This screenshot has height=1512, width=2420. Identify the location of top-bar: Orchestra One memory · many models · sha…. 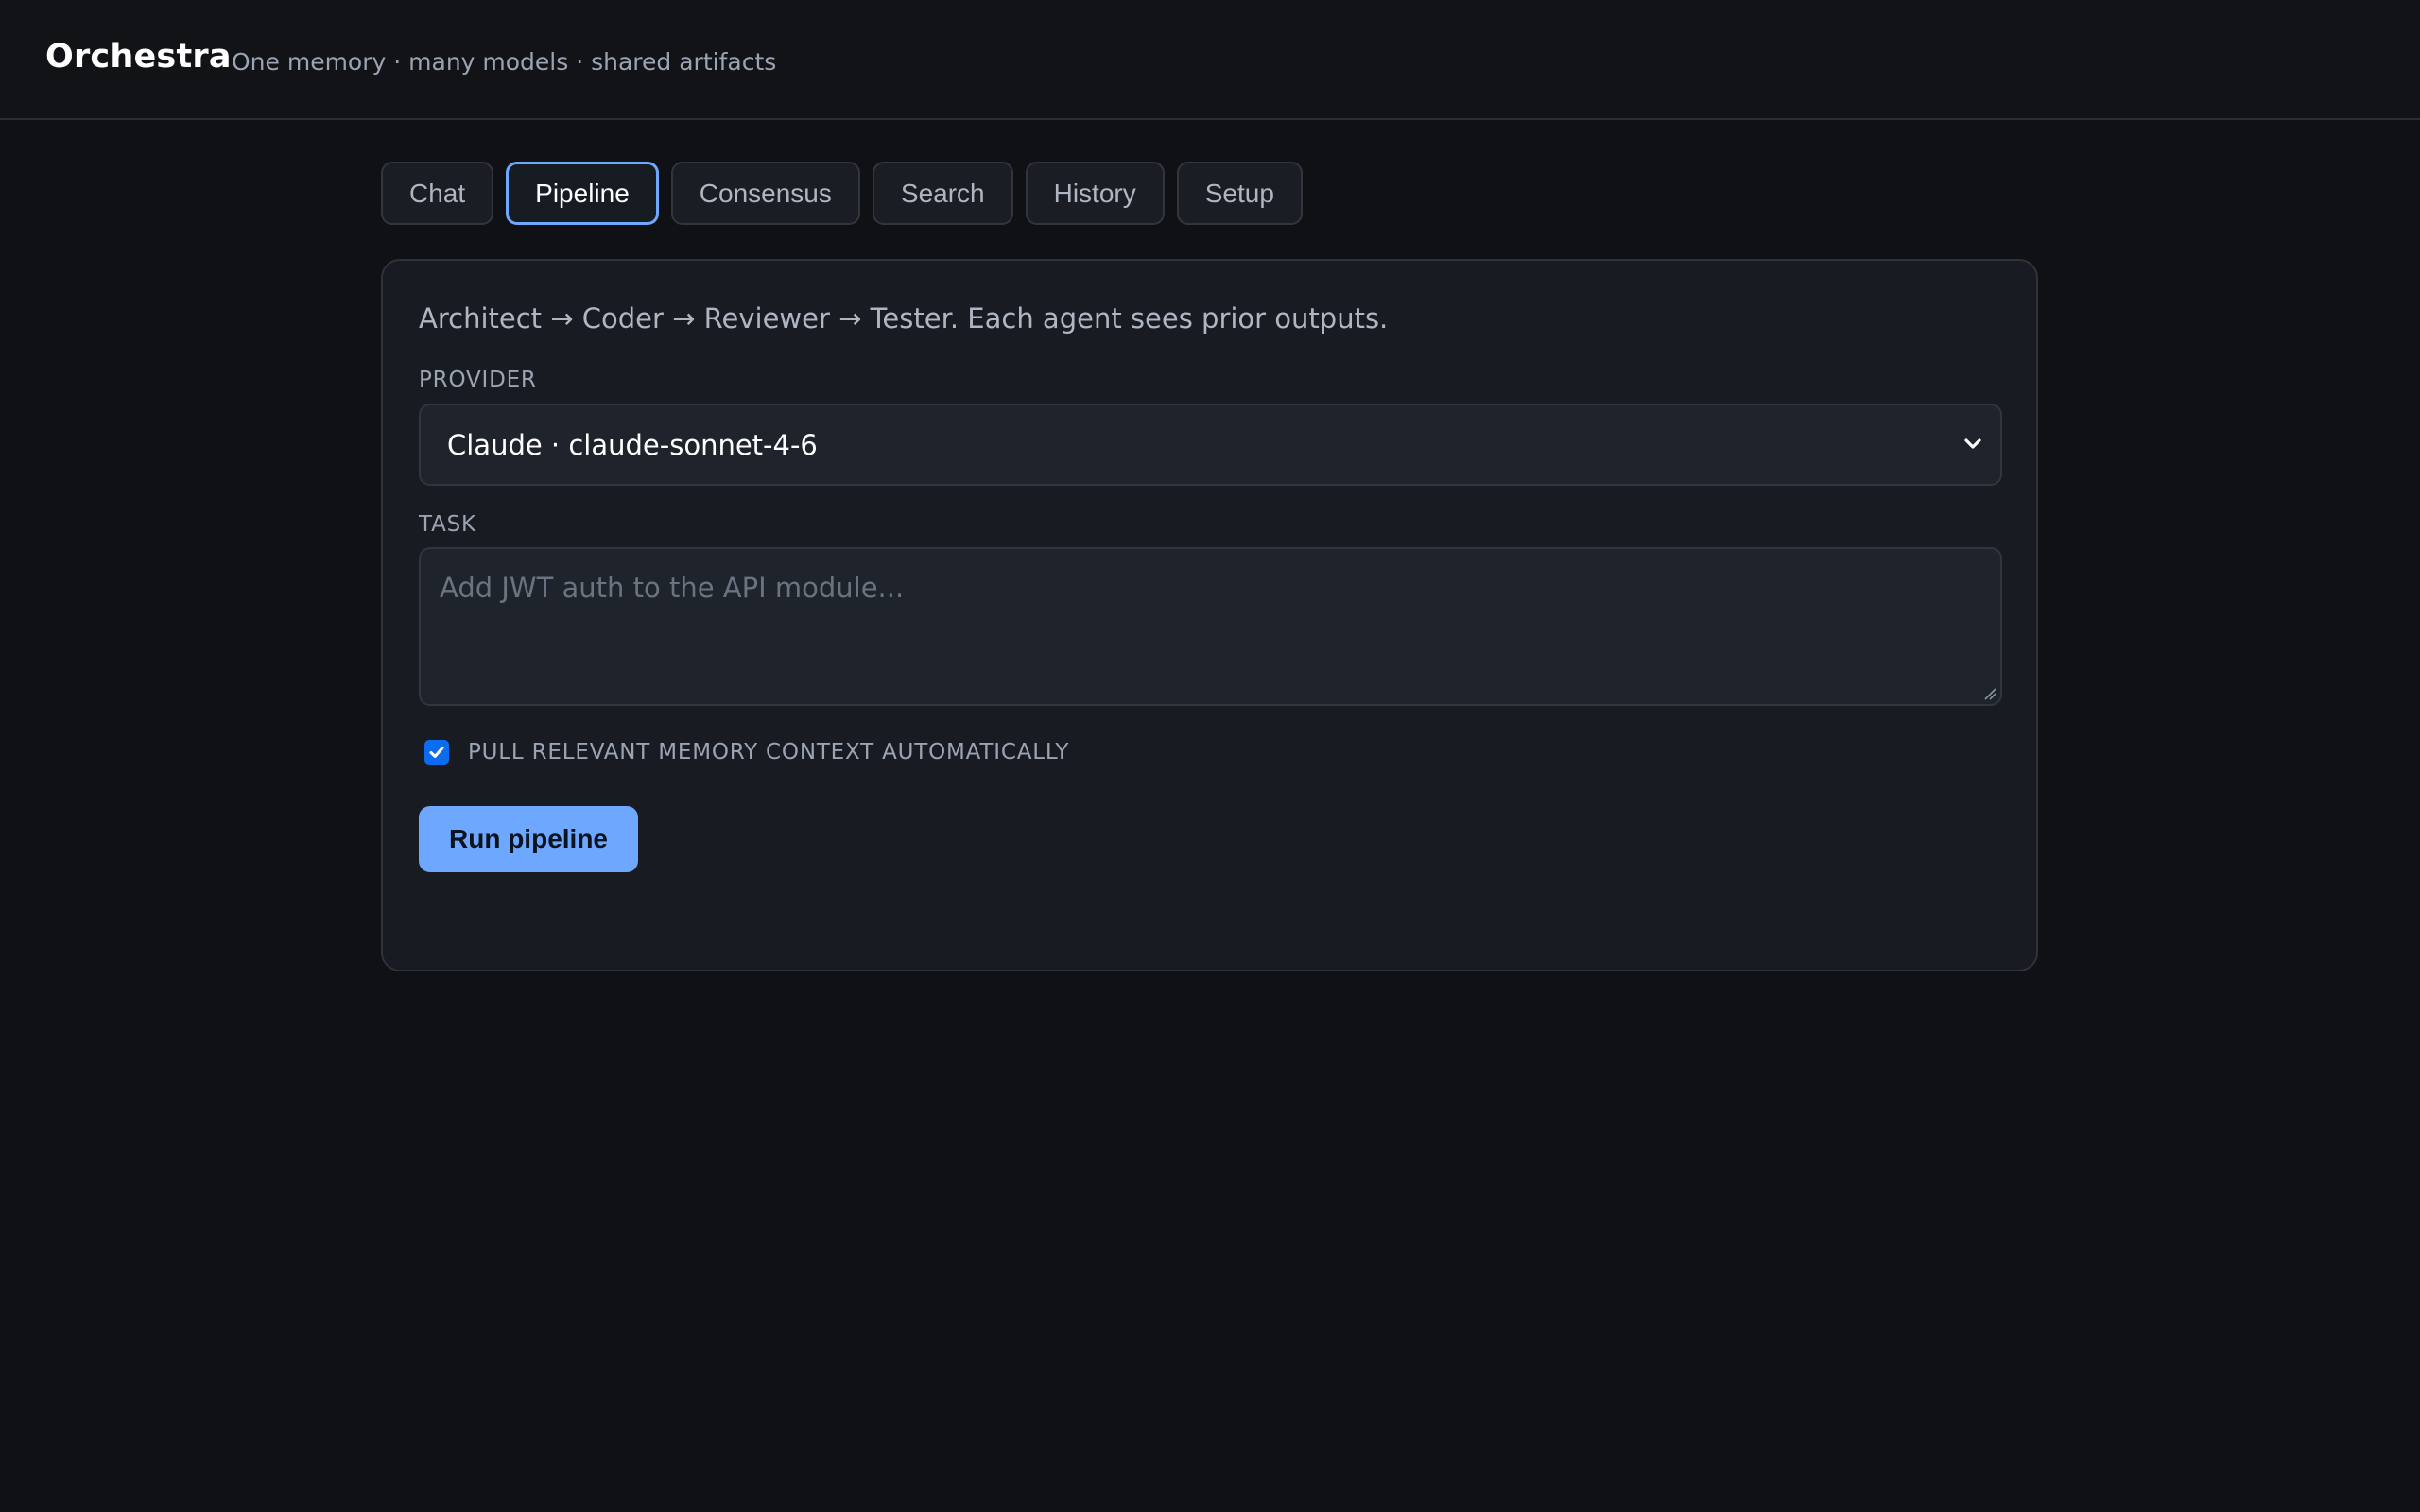
(1210, 60).